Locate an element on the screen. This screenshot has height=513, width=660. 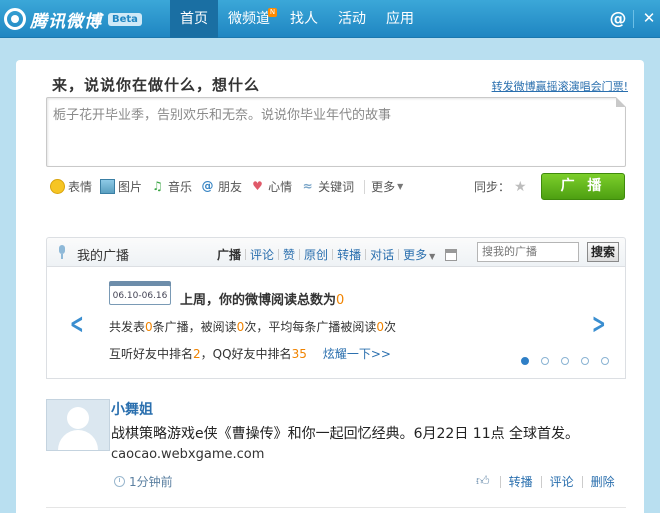
post-link: caocao.webxgame.com is located at coordinates (187, 454).